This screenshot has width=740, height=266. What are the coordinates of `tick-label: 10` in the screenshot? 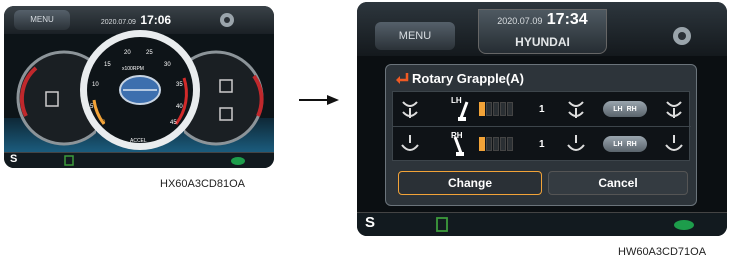 It's located at (95, 85).